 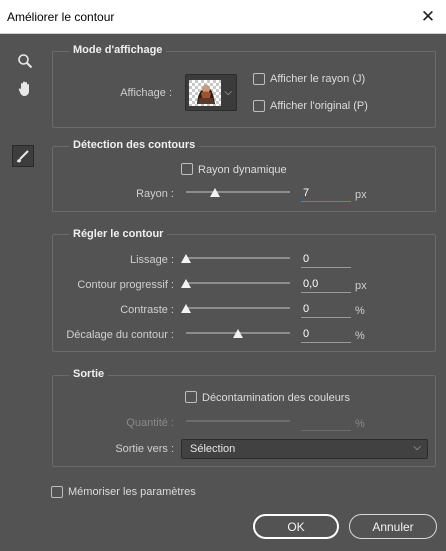 What do you see at coordinates (242, 170) in the screenshot?
I see `smart-radius-label: Rayon dynamique` at bounding box center [242, 170].